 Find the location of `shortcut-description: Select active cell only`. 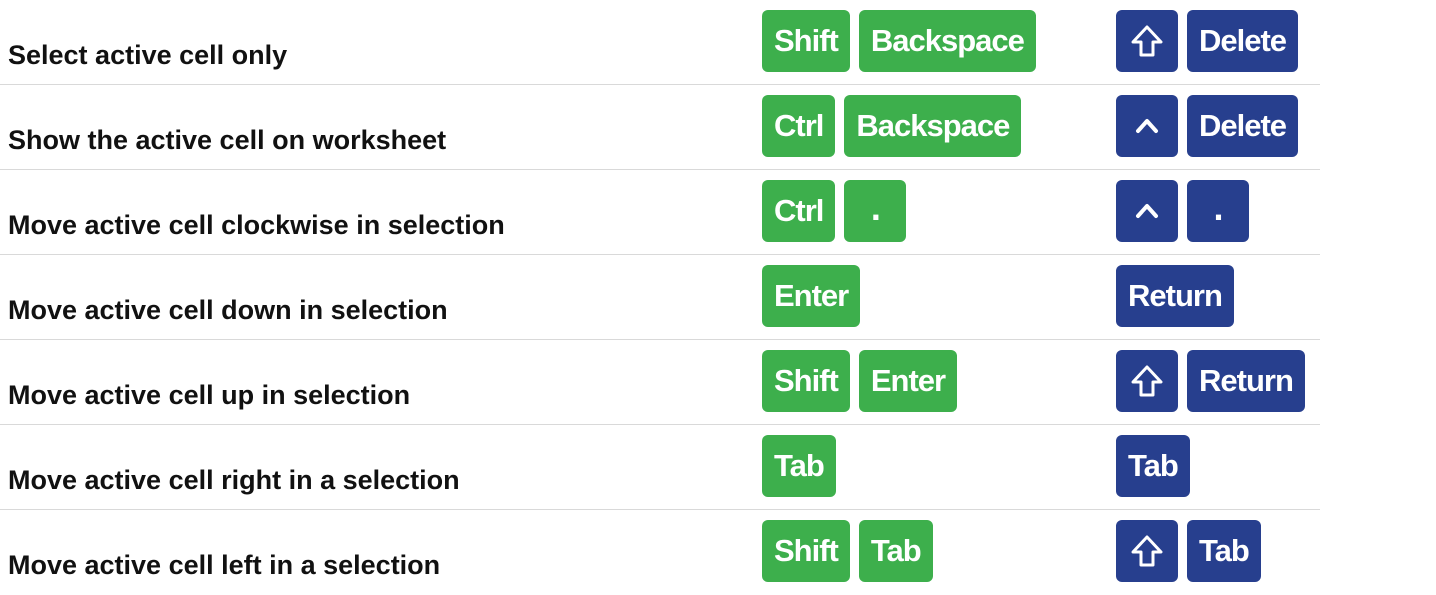

shortcut-description: Select active cell only is located at coordinates (148, 55).